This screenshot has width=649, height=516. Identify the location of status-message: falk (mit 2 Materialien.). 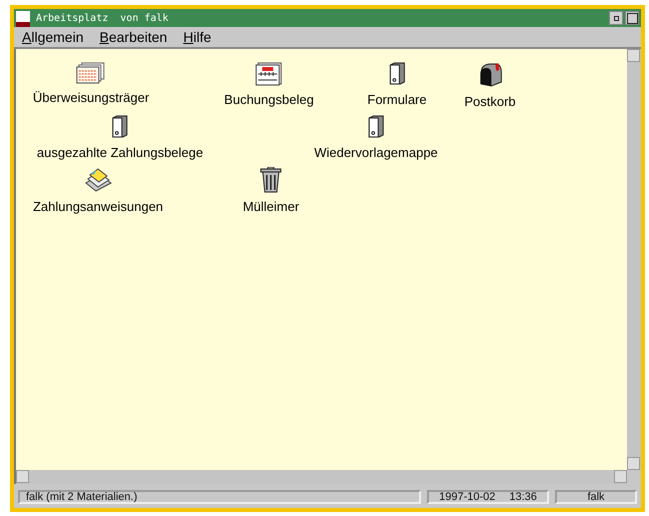
(219, 497).